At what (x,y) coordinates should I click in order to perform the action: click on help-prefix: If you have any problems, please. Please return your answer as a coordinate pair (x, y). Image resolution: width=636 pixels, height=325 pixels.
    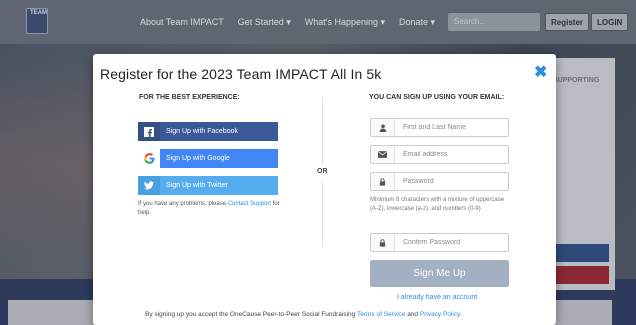
    Looking at the image, I should click on (183, 204).